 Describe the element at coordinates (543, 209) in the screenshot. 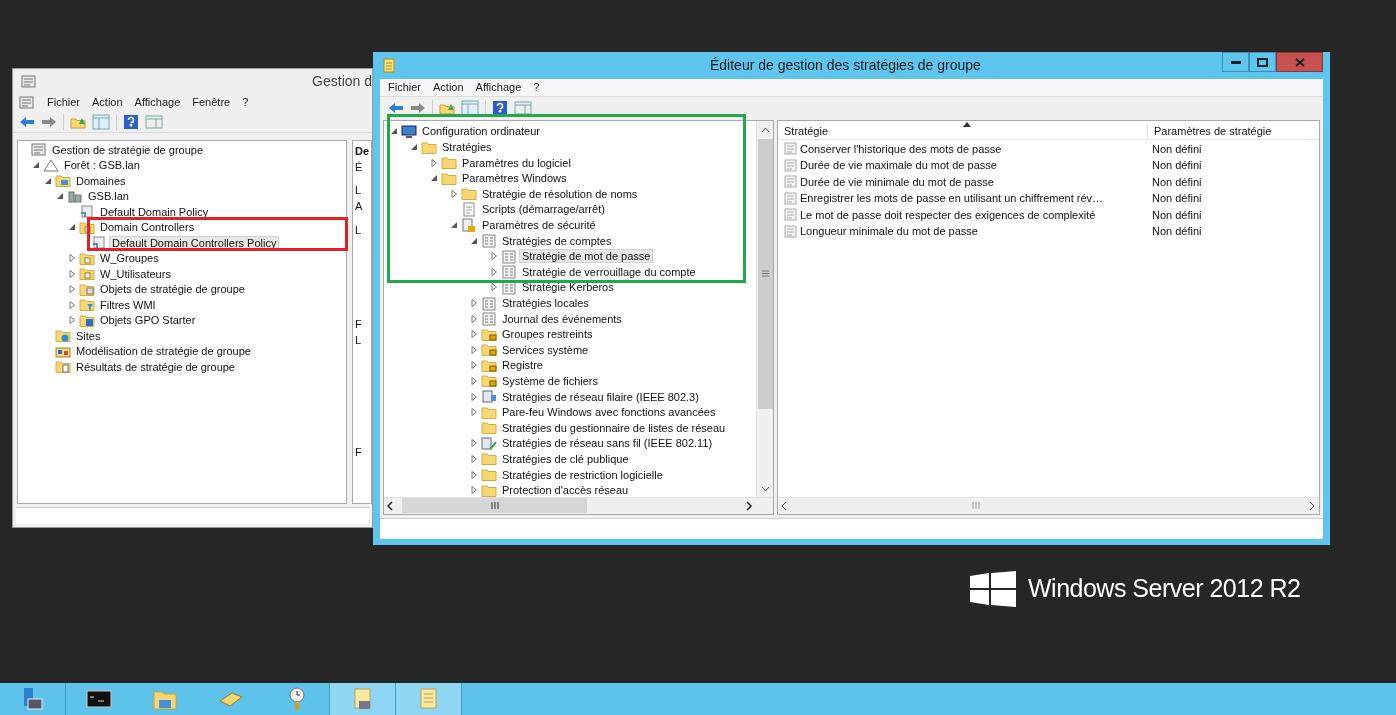

I see `tree-item: Scripts (démarrage/arrêt)` at that location.